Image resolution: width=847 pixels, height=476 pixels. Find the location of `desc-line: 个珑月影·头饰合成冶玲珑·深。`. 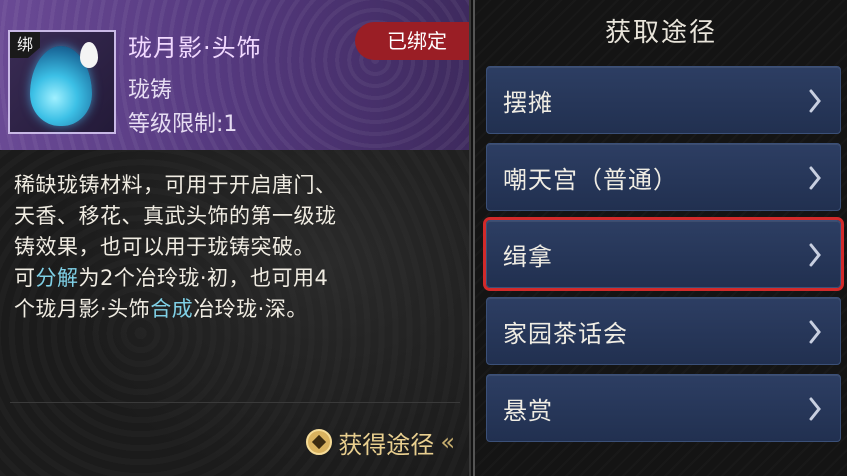

desc-line: 个珑月影·头饰合成冶玲珑·深。 is located at coordinates (234, 309).